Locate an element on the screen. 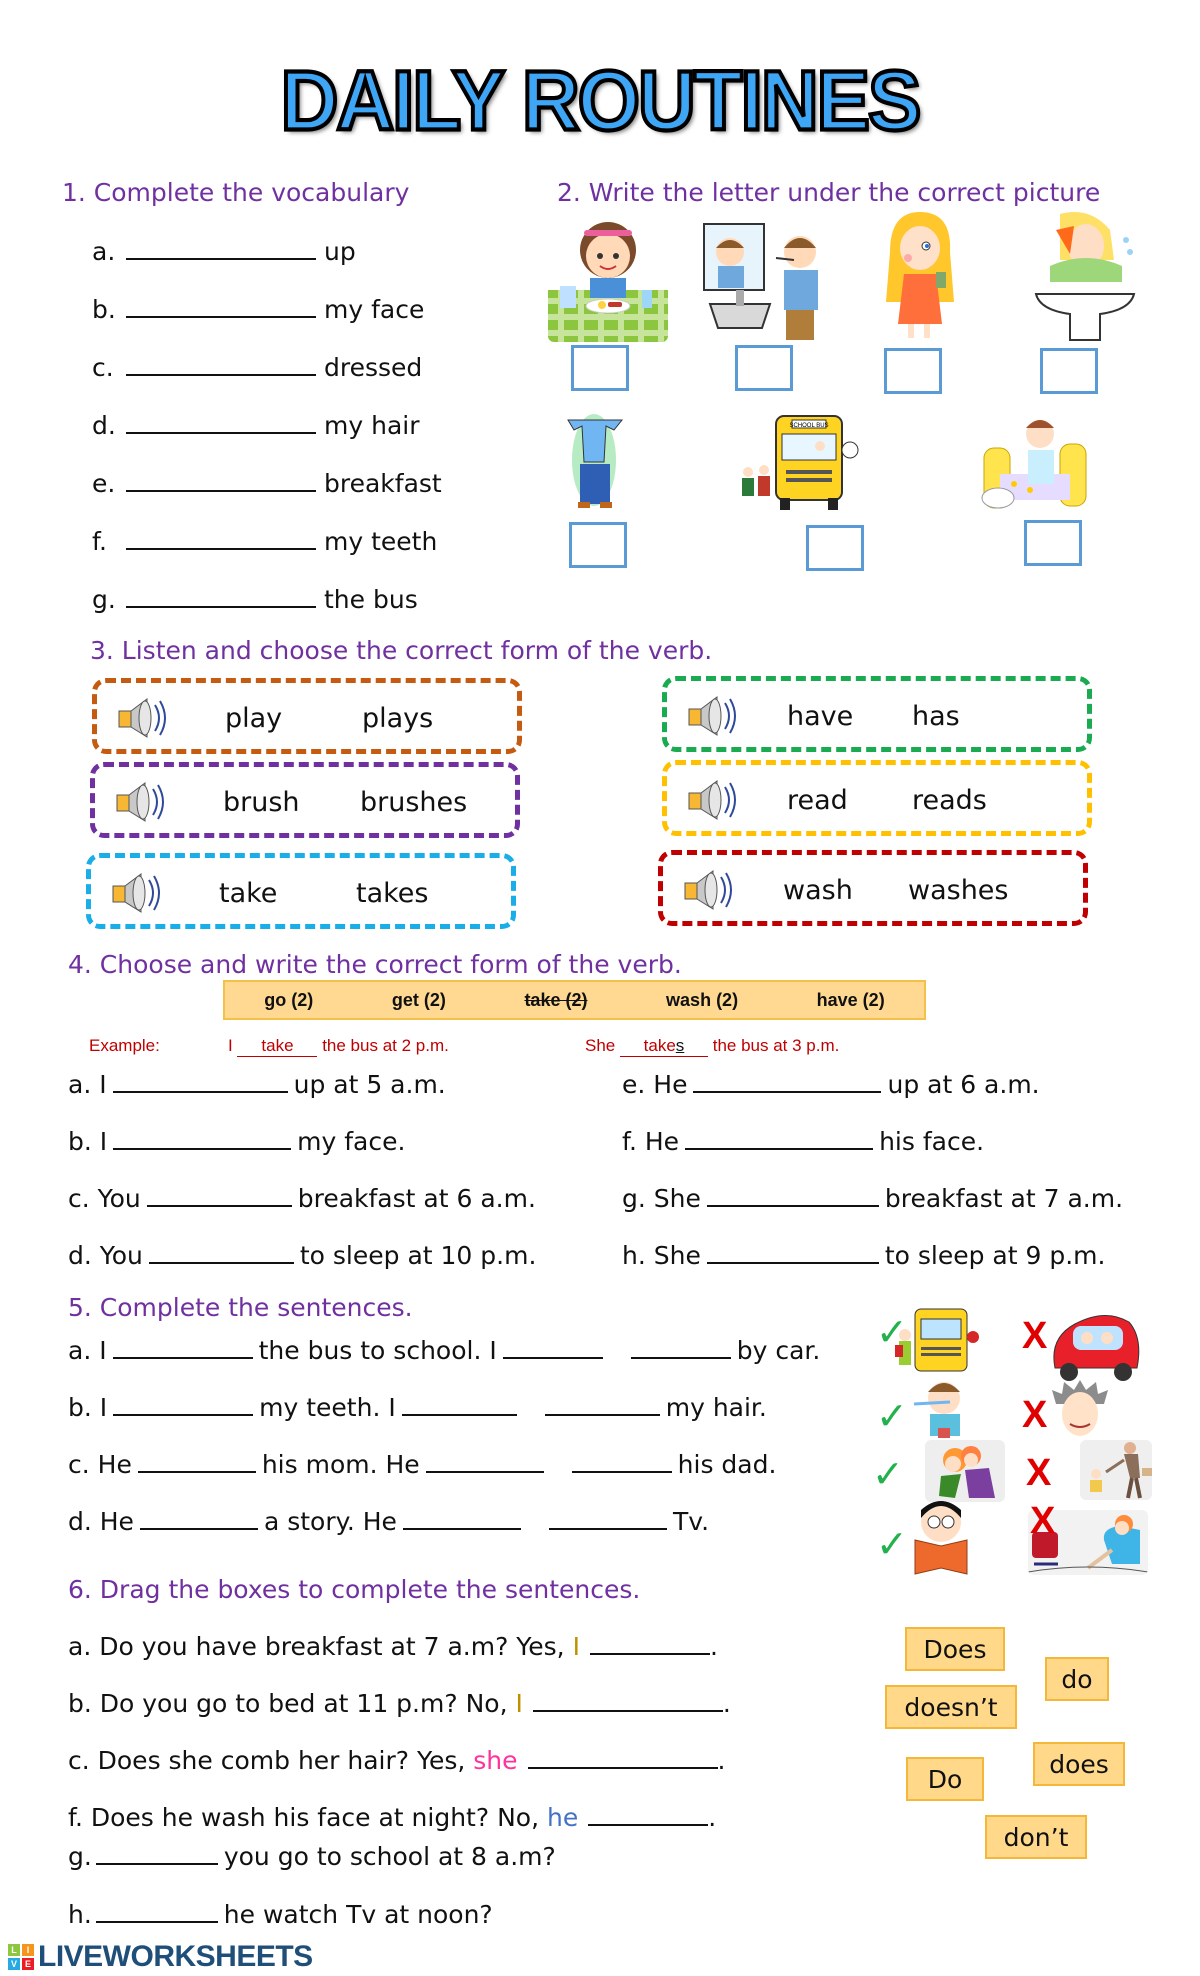 The width and height of the screenshot is (1200, 1976). verb-option-base: brush is located at coordinates (261, 802).